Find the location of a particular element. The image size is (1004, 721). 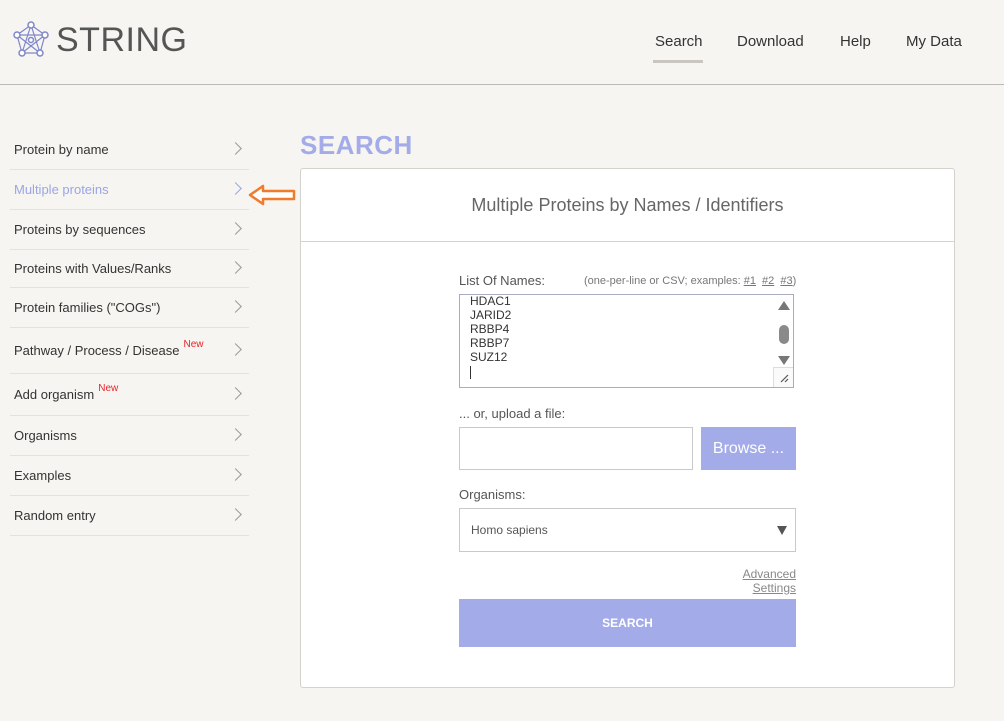

sidebar-item-label: Organisms is located at coordinates (45, 435).